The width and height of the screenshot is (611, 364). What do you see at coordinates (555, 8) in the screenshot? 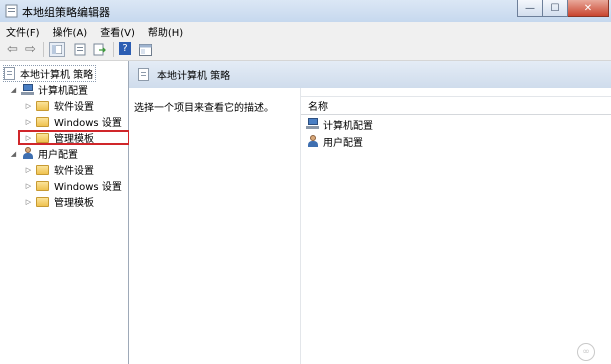
I see `maximize-button: ☐` at bounding box center [555, 8].